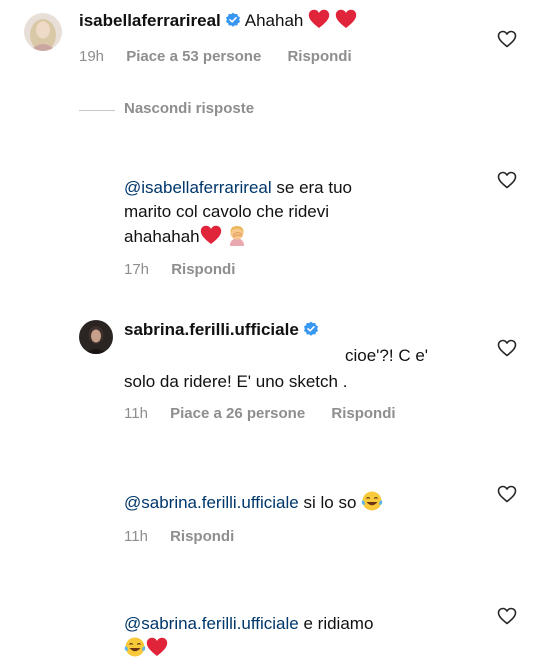 The width and height of the screenshot is (549, 668). What do you see at coordinates (137, 269) in the screenshot?
I see `reply-time: 17h` at bounding box center [137, 269].